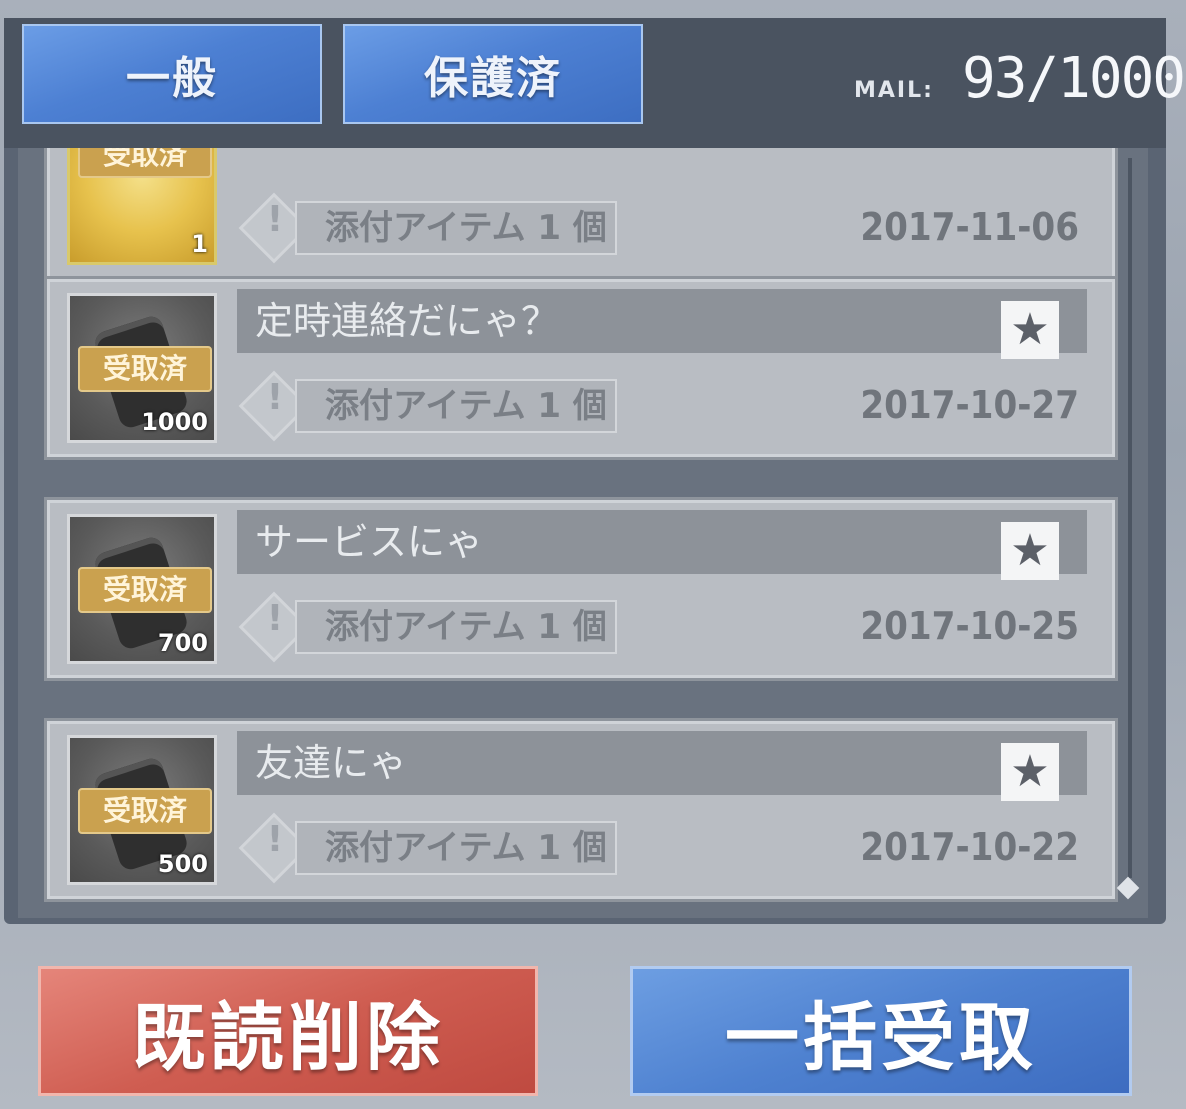  I want to click on item-quantity: 1000, so click(174, 422).